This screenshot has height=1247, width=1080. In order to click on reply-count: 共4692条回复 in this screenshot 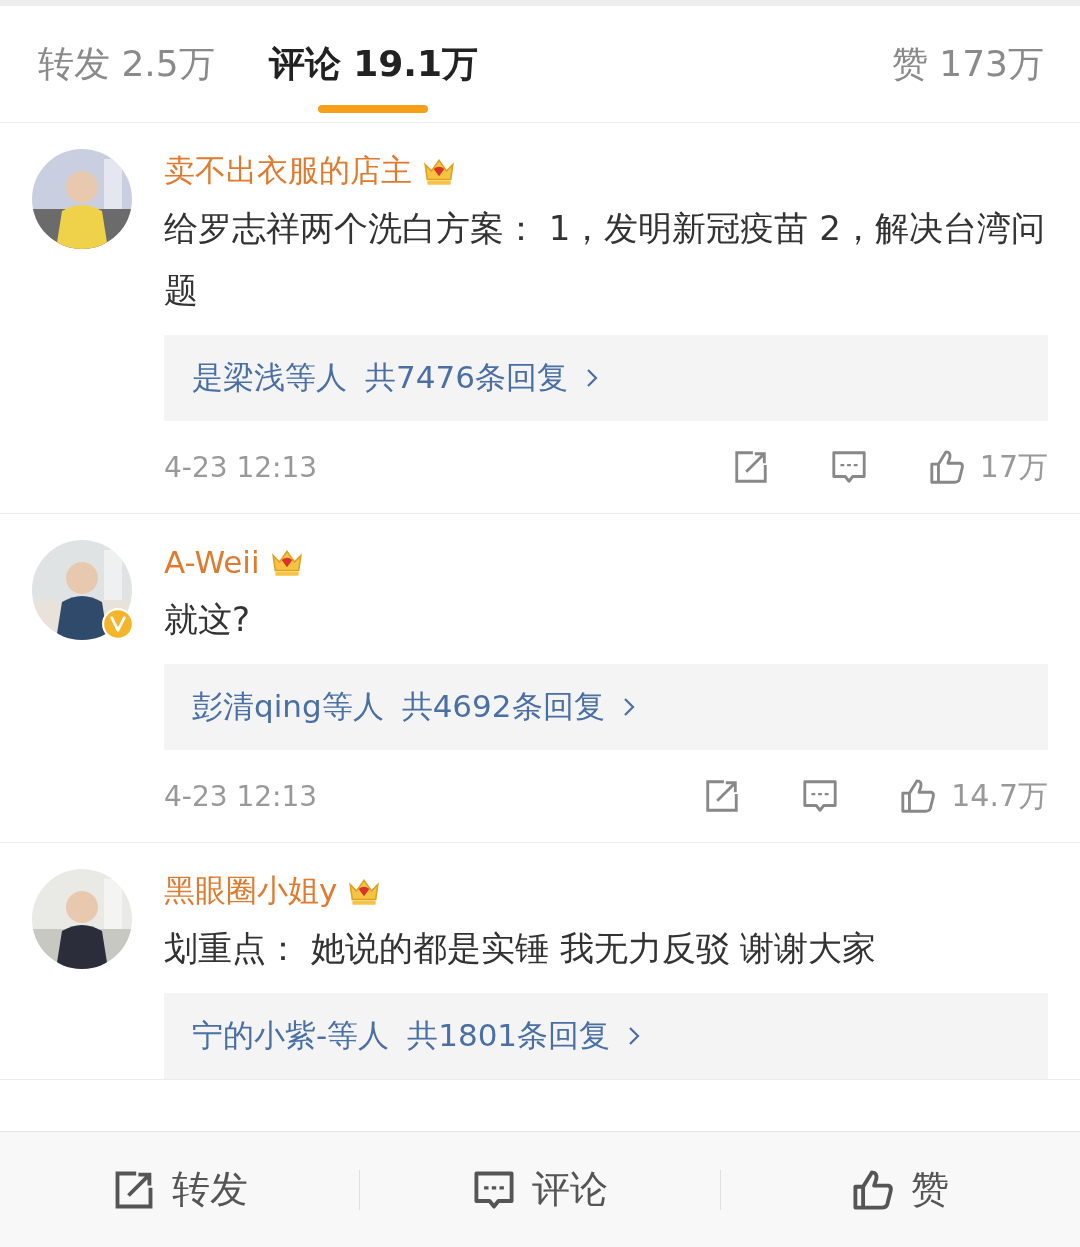, I will do `click(503, 707)`.